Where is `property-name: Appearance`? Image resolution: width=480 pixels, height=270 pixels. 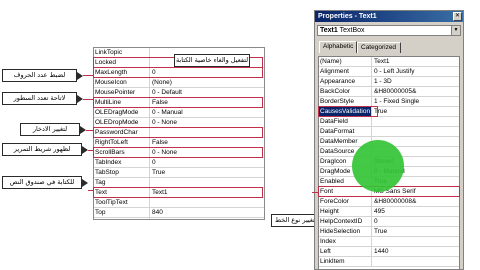
property-name: Appearance is located at coordinates (345, 81).